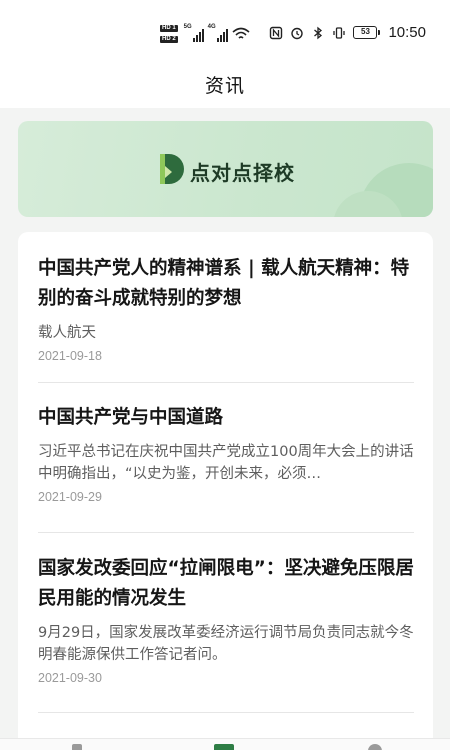  What do you see at coordinates (131, 417) in the screenshot?
I see `news-title: 中国共产党与中国道路` at bounding box center [131, 417].